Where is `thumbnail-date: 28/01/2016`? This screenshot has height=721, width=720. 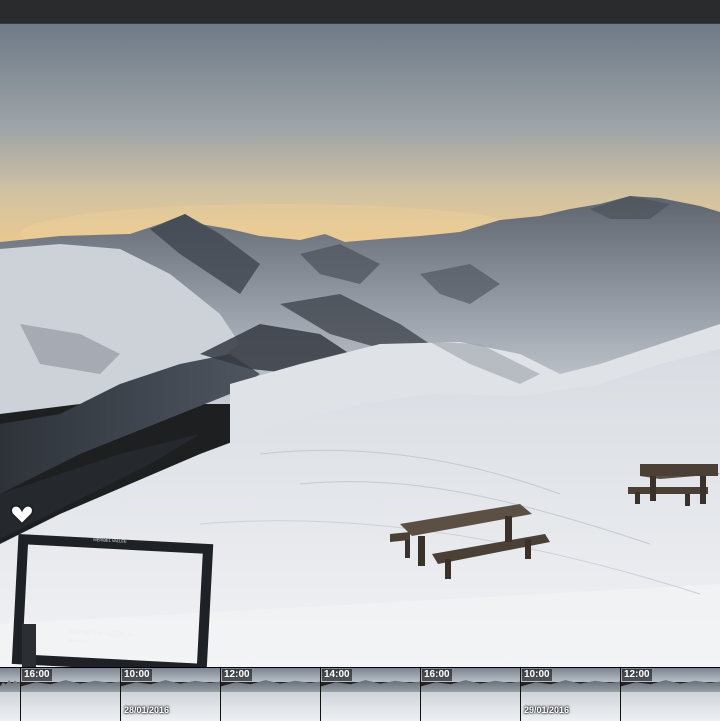 thumbnail-date: 28/01/2016 is located at coordinates (147, 710).